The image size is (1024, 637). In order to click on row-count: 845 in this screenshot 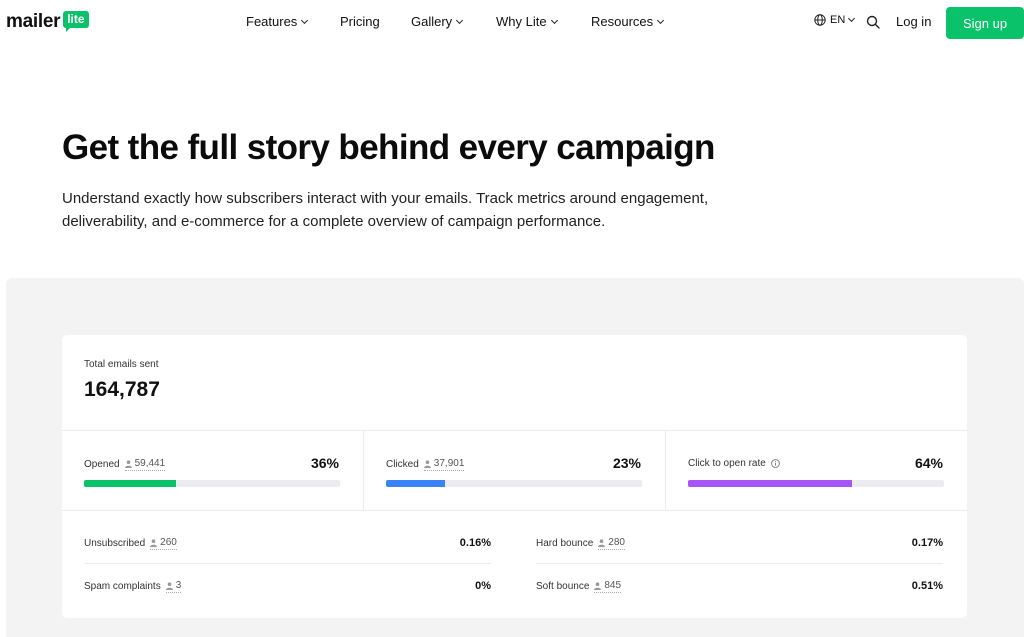, I will do `click(613, 585)`.